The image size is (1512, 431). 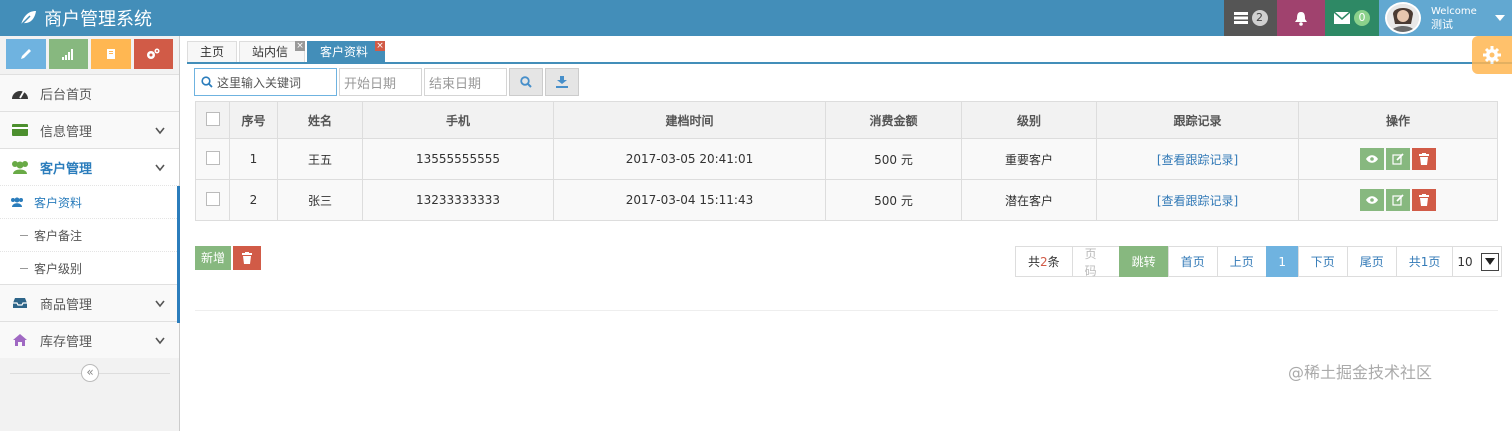 I want to click on tasks-button: 2, so click(x=1250, y=18).